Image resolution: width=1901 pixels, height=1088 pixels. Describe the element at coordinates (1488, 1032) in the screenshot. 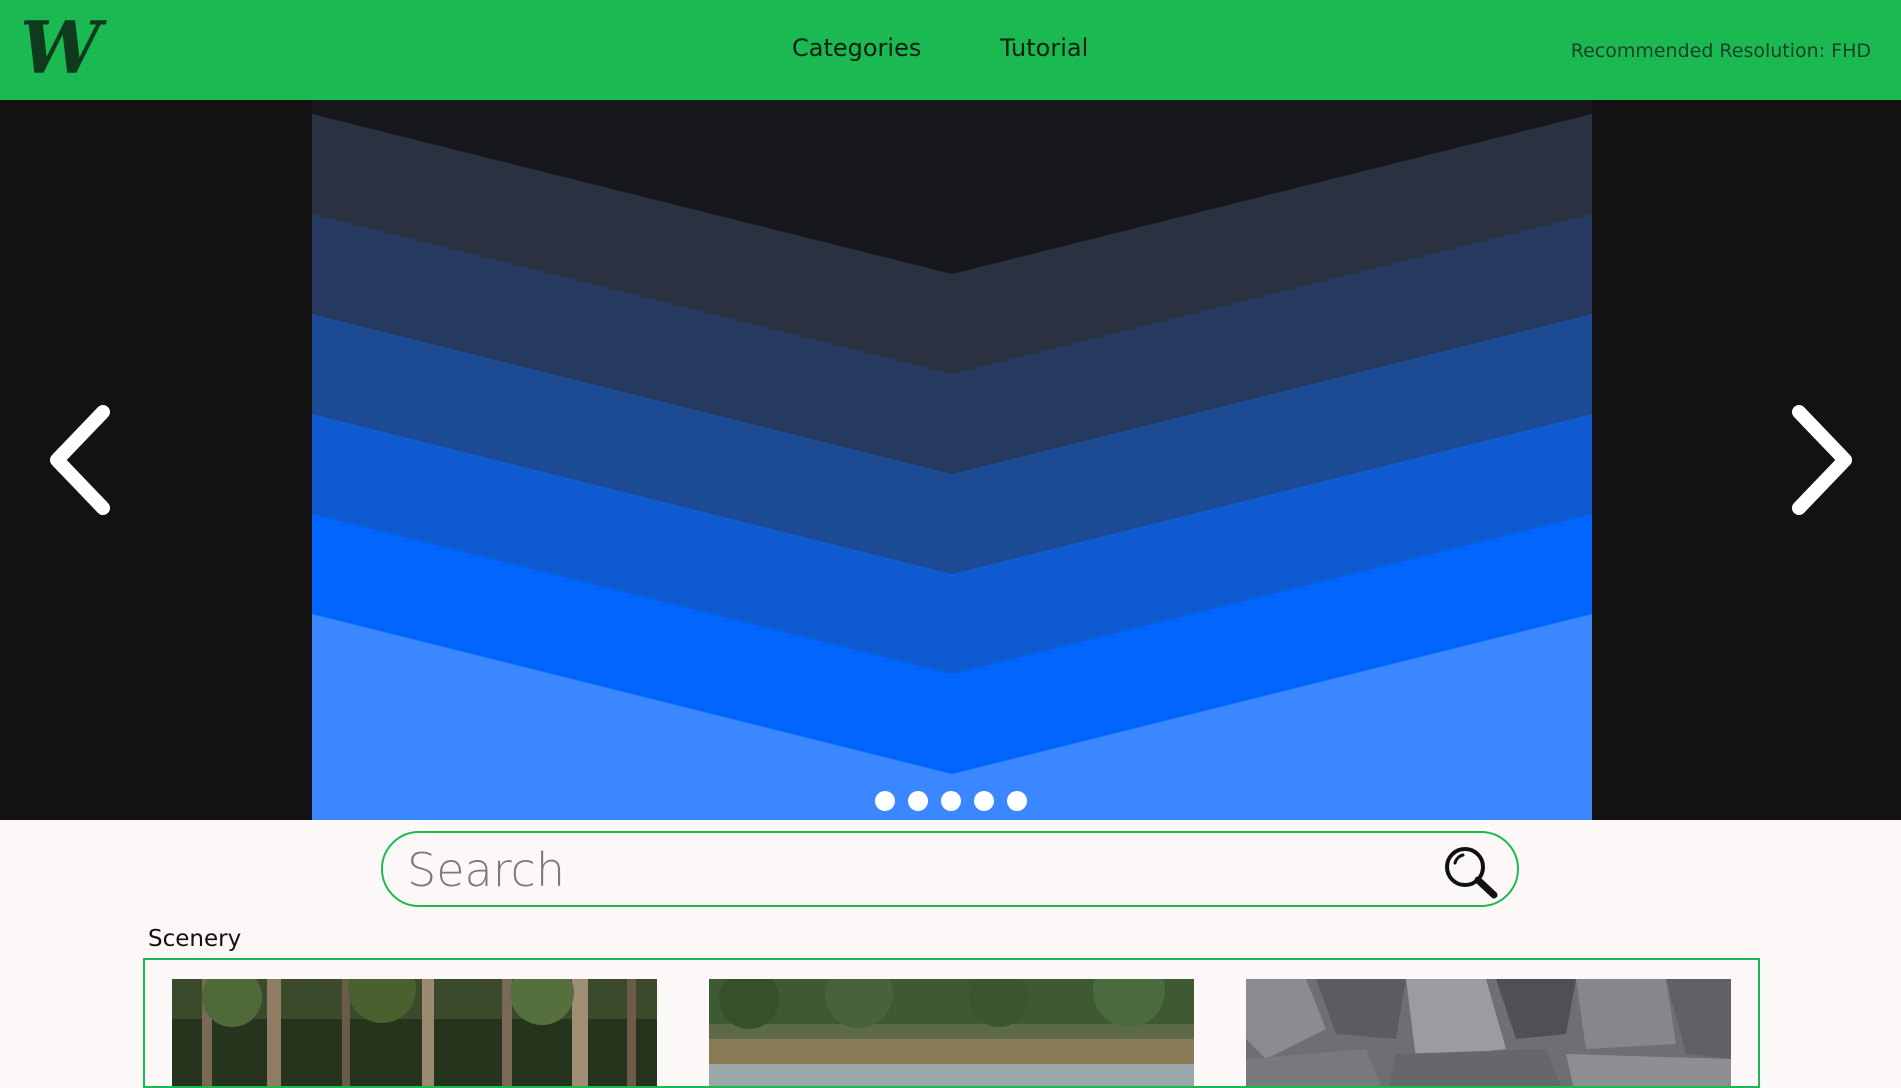

I see `rocks-photo` at that location.